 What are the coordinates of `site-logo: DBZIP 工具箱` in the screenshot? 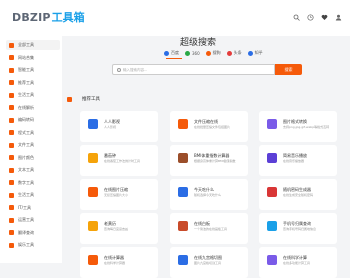 It's located at (48, 17).